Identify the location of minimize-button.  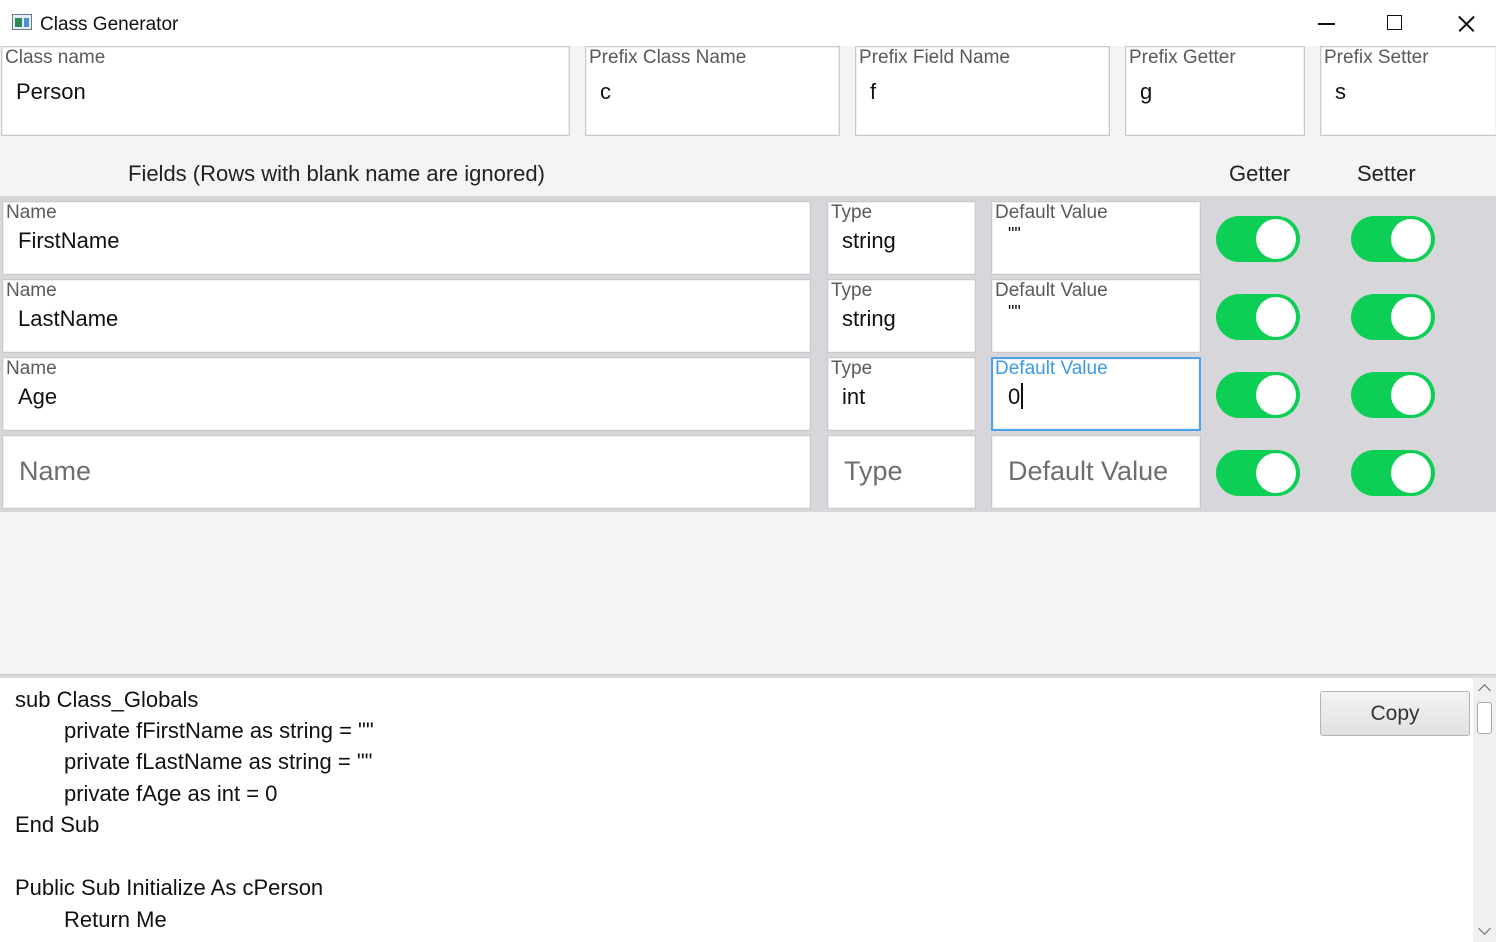
(1327, 23).